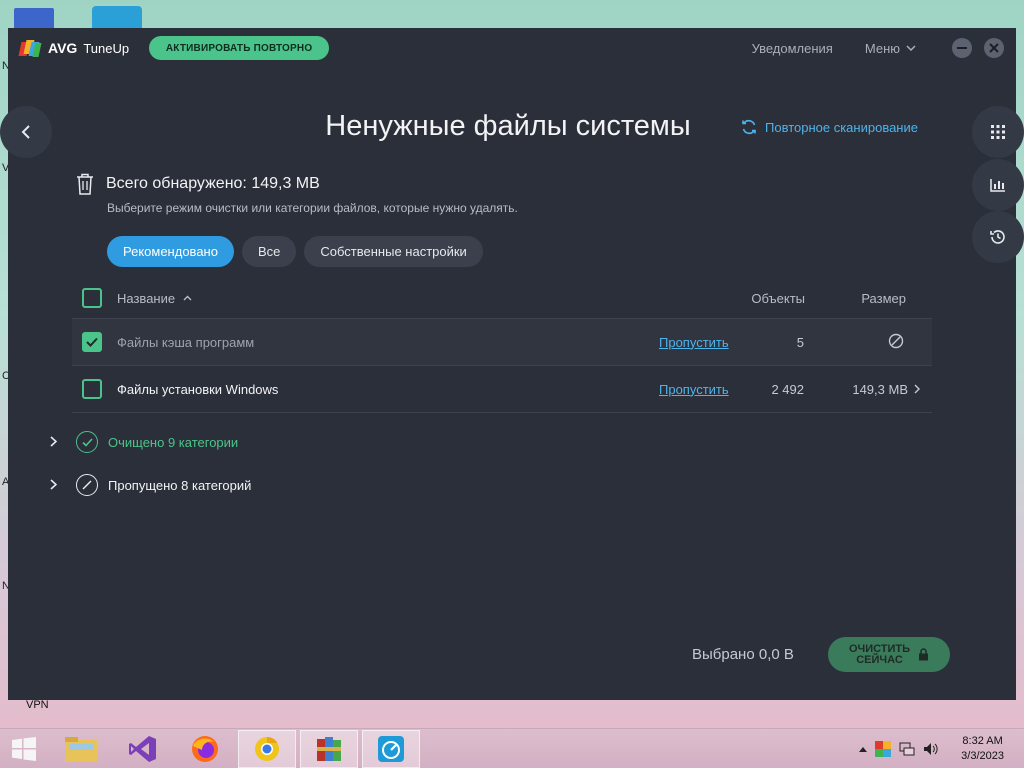 This screenshot has height=768, width=1024. I want to click on minimize-icon, so click(962, 48).